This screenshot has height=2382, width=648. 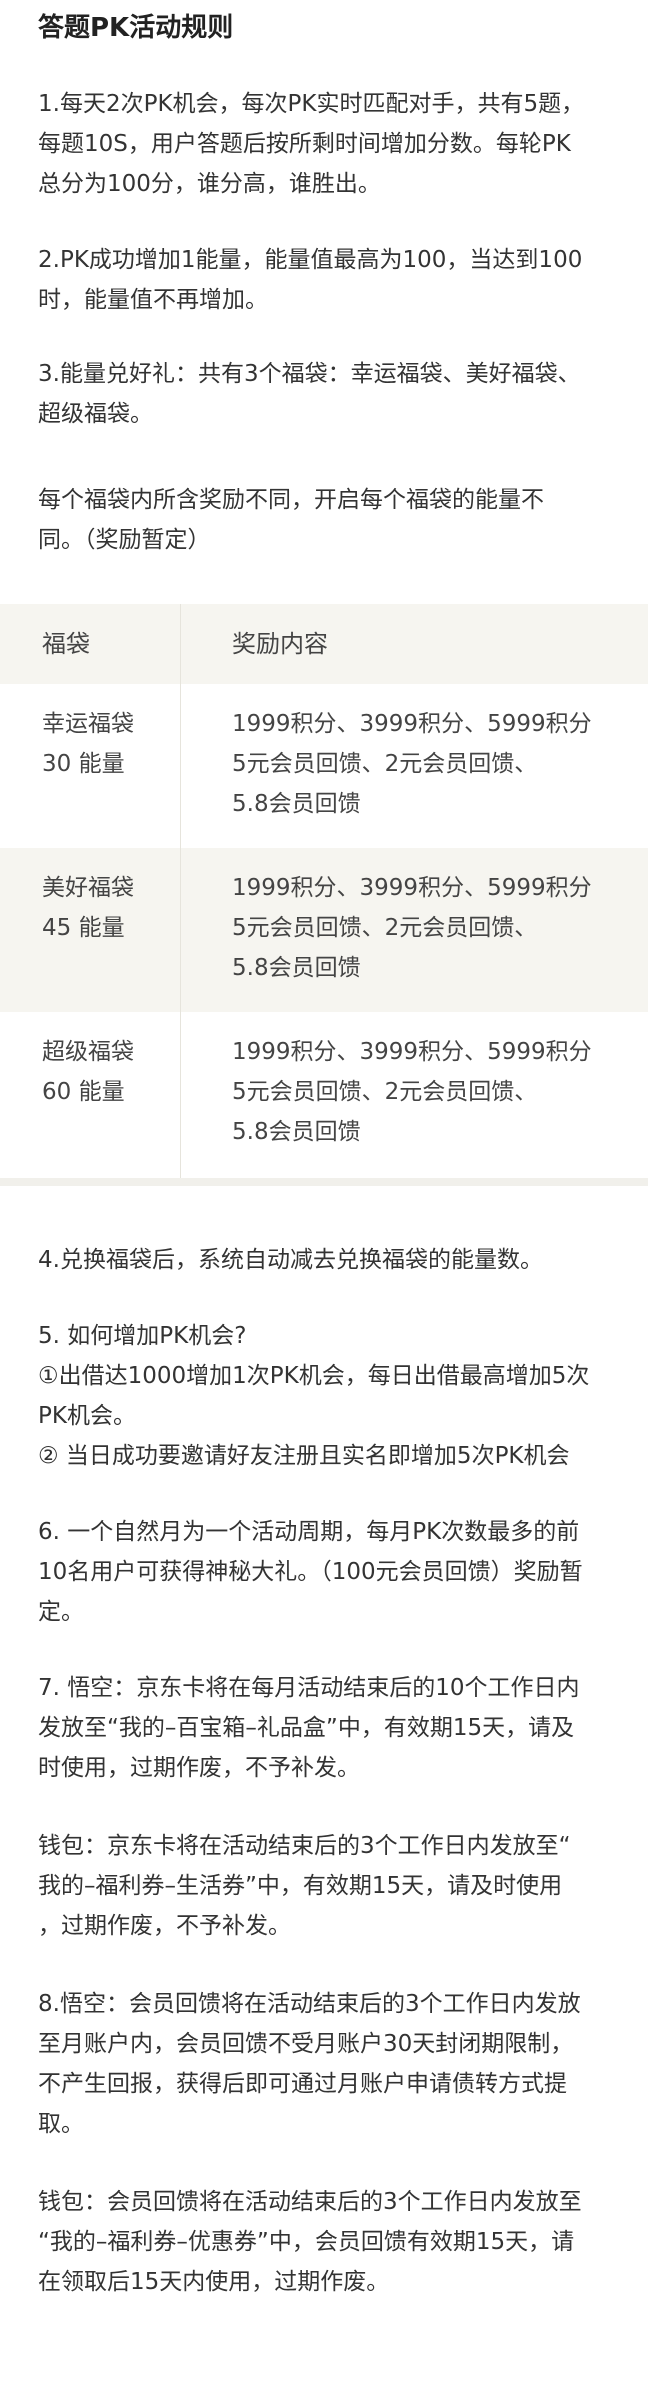 What do you see at coordinates (124, 540) in the screenshot?
I see `reward-note-line: 同。（奖励暂定）` at bounding box center [124, 540].